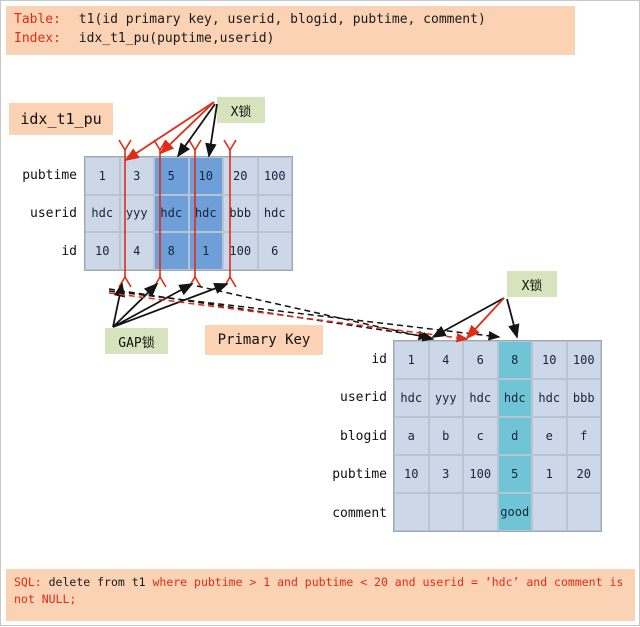  I want to click on pk-cell: d, so click(514, 436).